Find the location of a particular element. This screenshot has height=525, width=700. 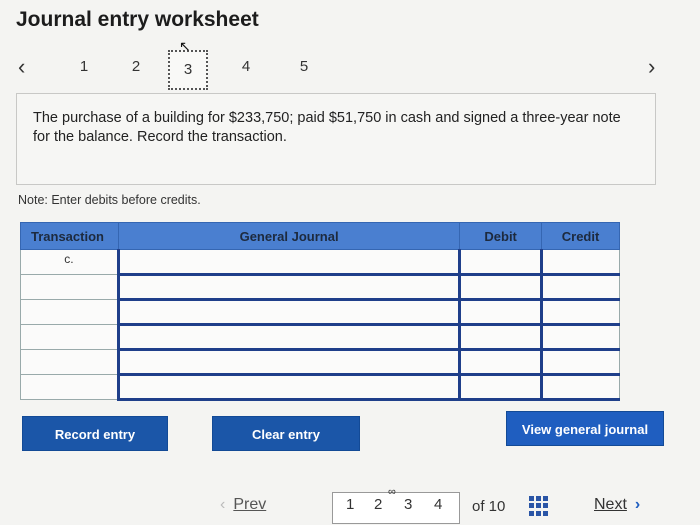

page-title: Journal entry worksheet is located at coordinates (137, 19).